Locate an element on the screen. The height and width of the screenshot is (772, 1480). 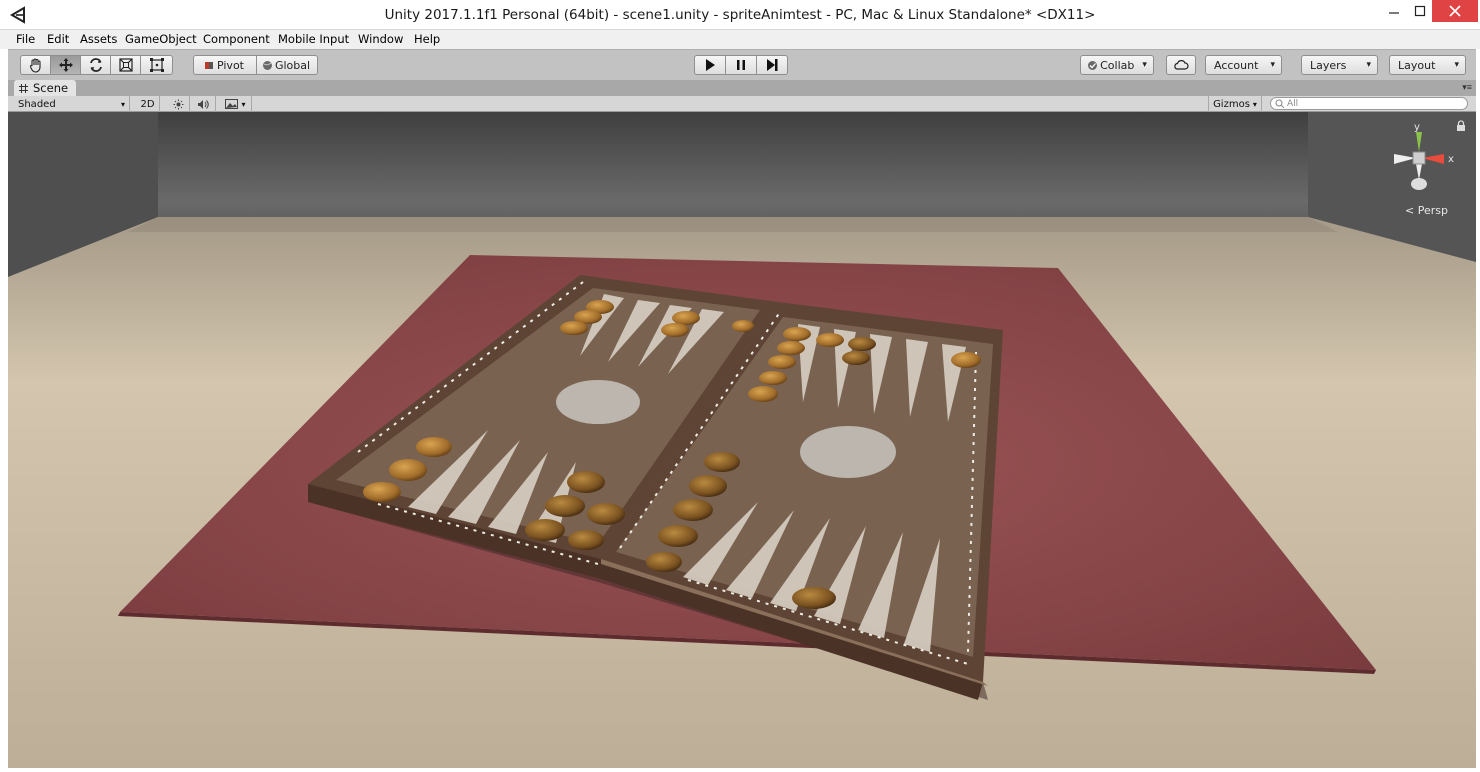
search-placeholder: All is located at coordinates (1293, 103).